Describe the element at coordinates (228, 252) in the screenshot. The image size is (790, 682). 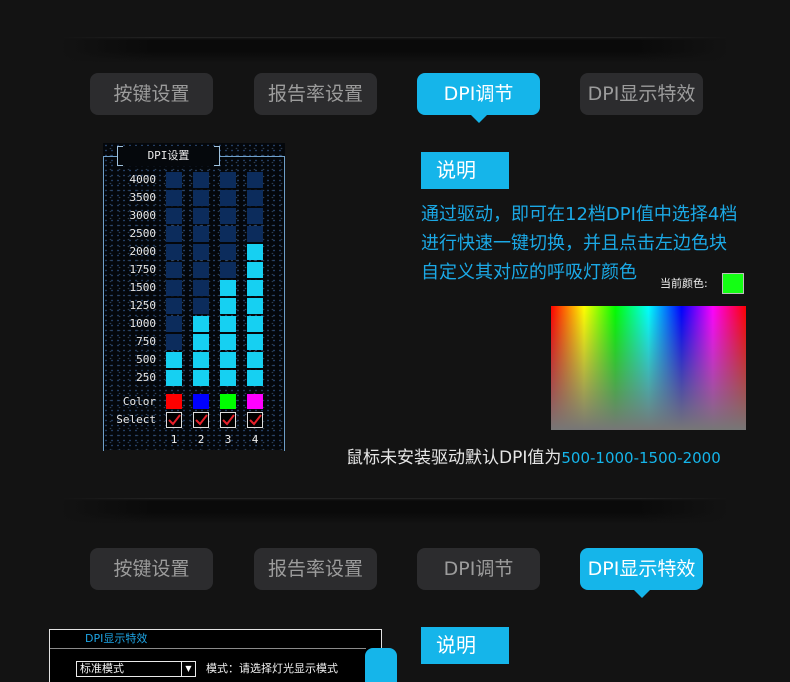
I see `dpi-cell-slot3-2000` at that location.